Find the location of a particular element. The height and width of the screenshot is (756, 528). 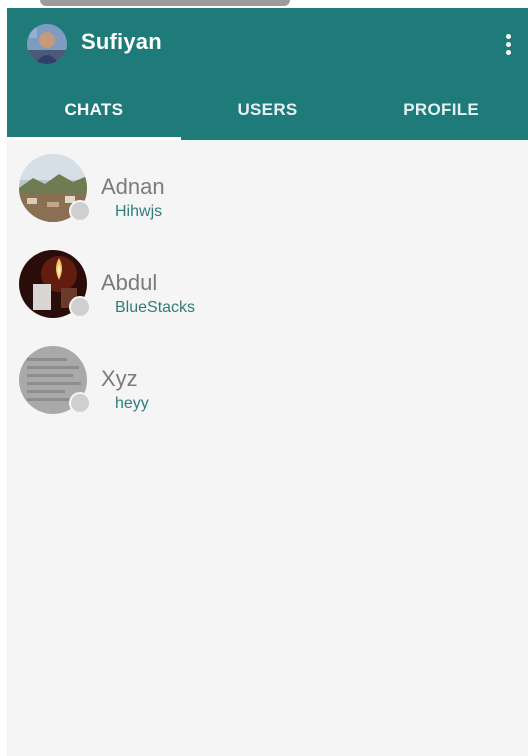

tab-profile: PROFILE is located at coordinates (441, 110).